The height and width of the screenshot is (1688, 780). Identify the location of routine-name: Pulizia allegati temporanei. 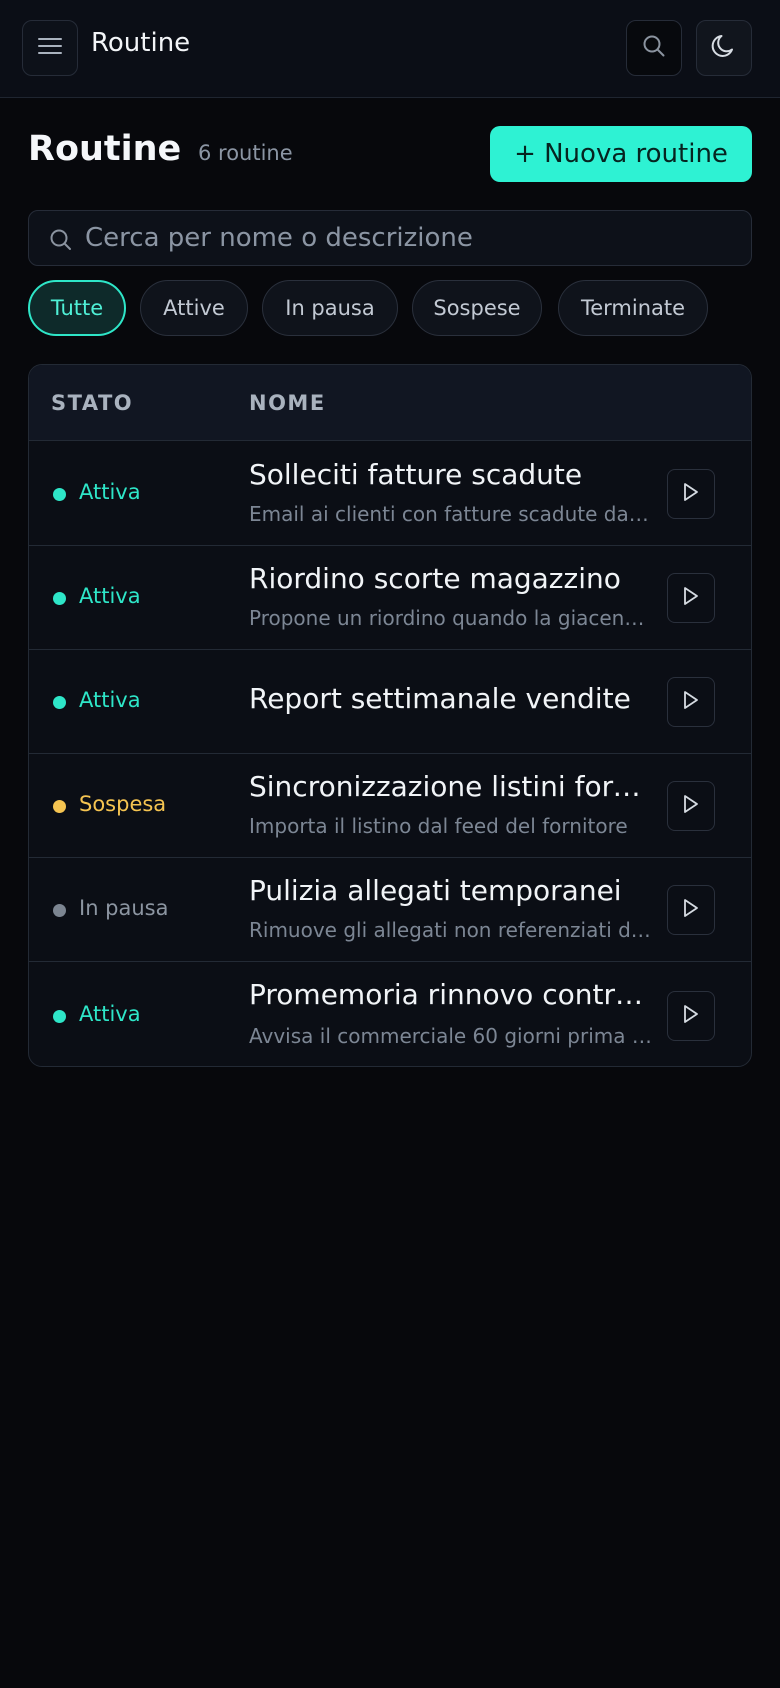
(451, 890).